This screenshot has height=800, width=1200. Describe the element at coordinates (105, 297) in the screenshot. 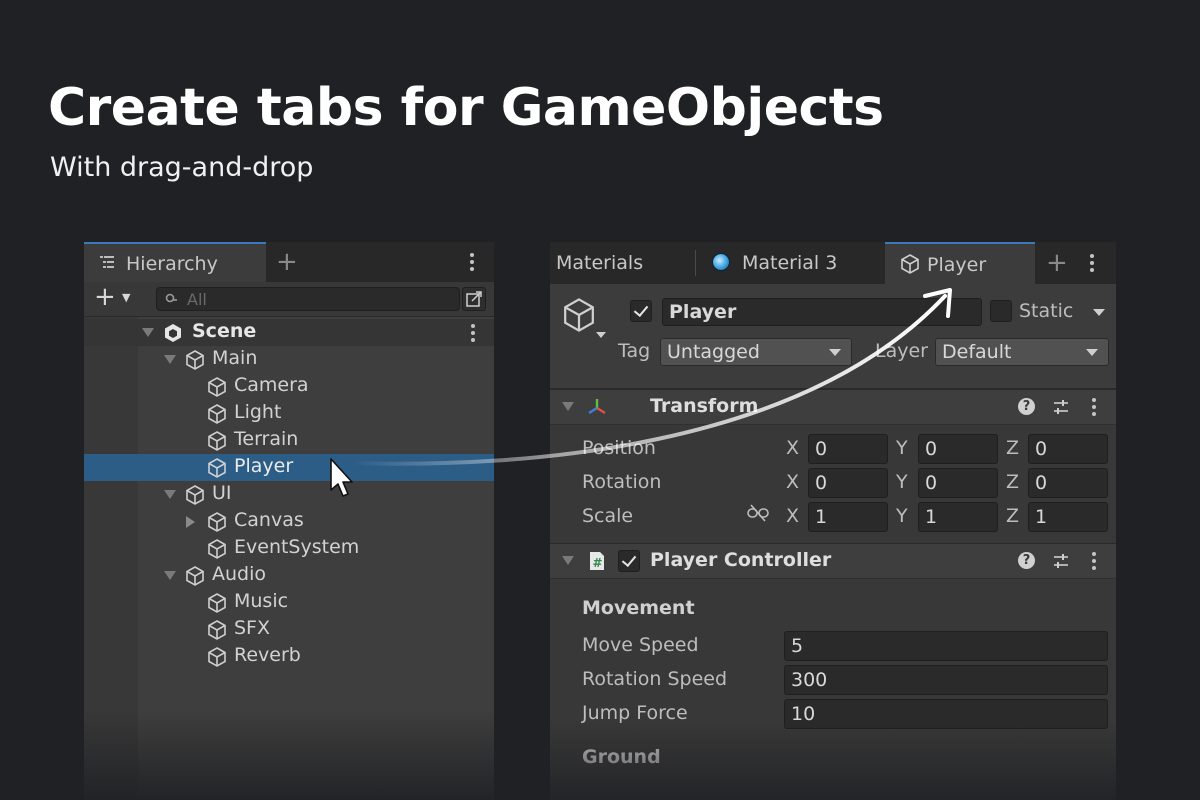

I see `create-plus-icon: +` at that location.